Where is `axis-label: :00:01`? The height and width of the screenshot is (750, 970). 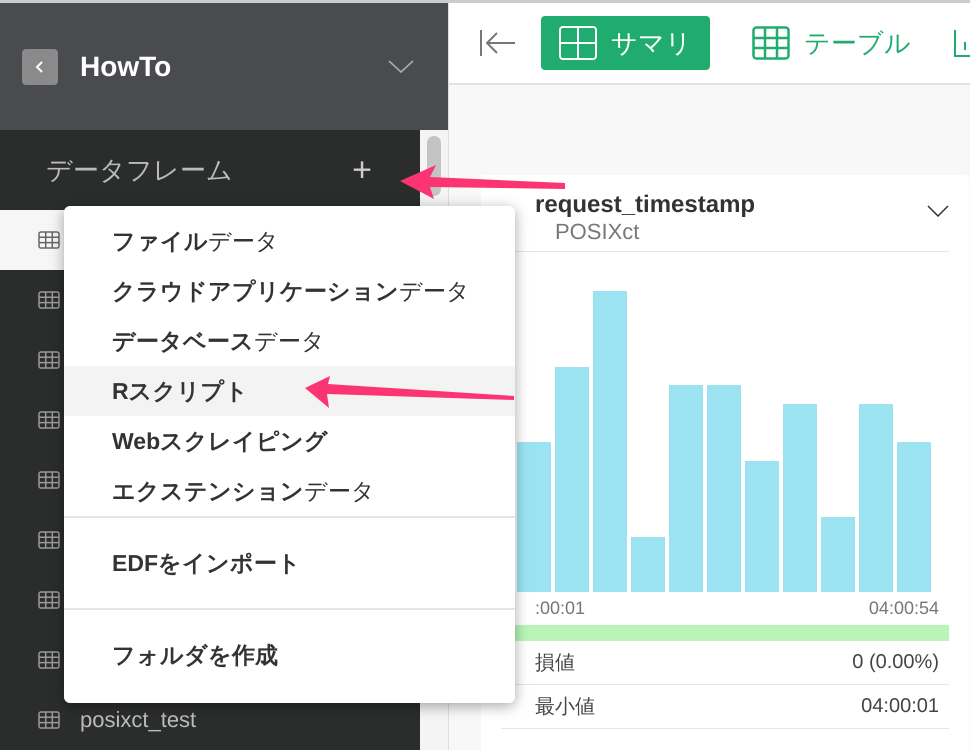 axis-label: :00:01 is located at coordinates (560, 608).